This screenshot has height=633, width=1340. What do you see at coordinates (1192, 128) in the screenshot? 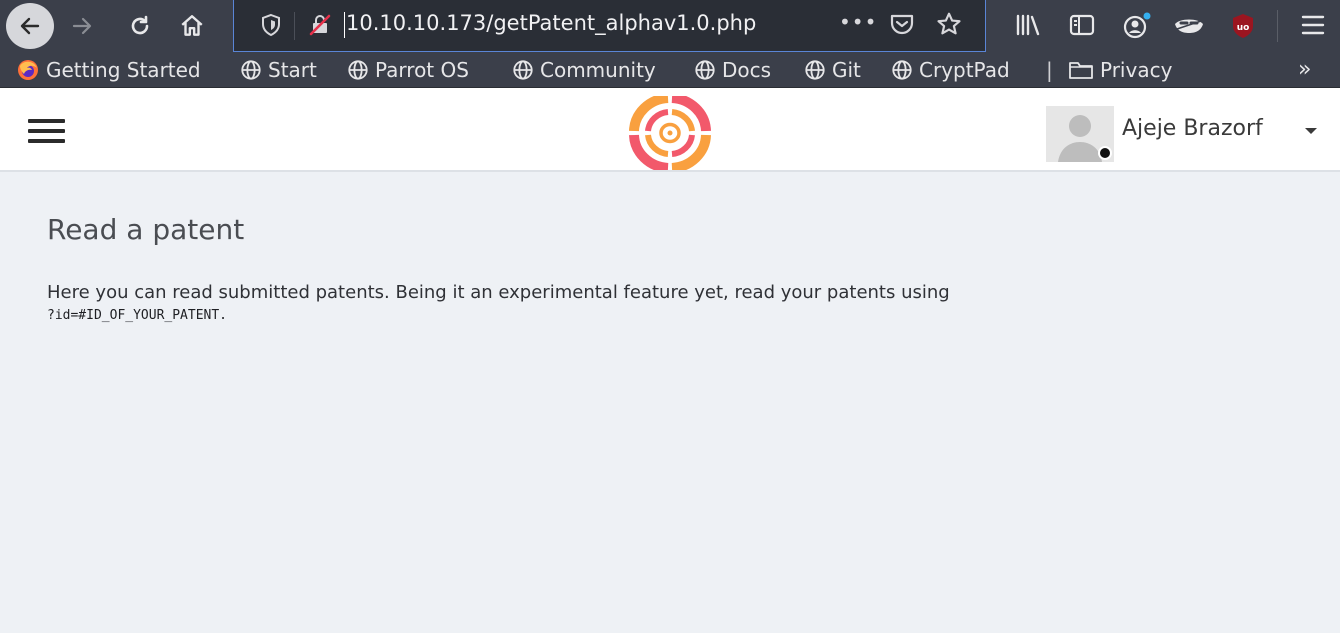
I see `user-name: Ajeje Brazorf` at bounding box center [1192, 128].